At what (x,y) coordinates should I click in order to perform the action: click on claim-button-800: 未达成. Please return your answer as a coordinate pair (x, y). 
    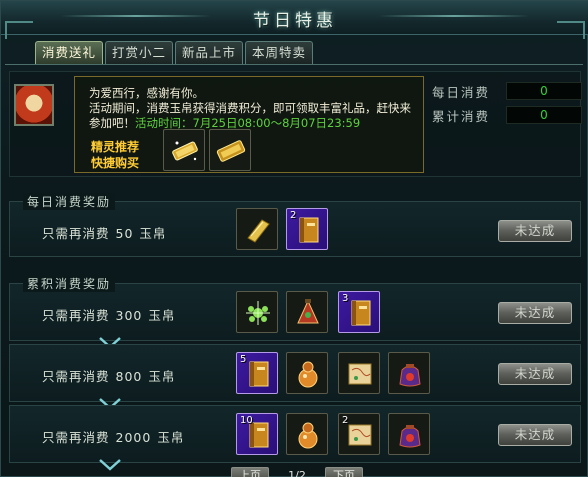
    Looking at the image, I should click on (535, 374).